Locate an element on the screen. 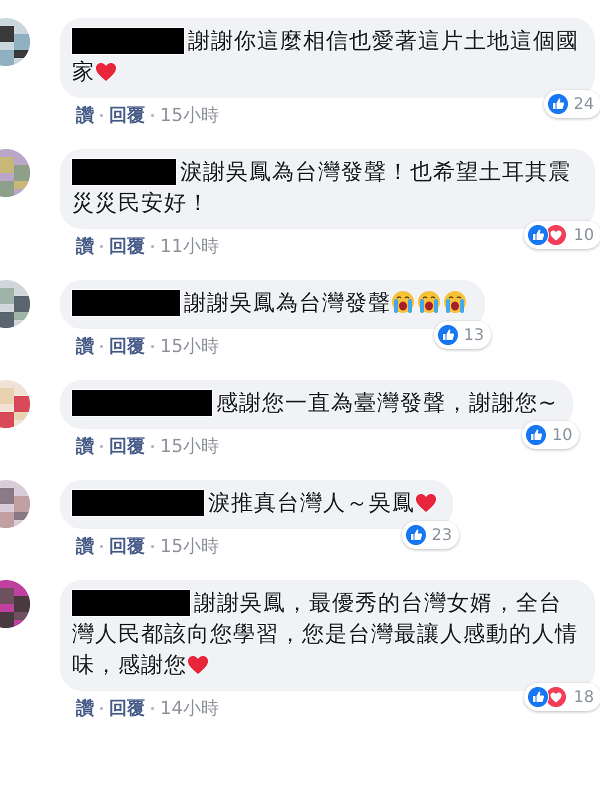 This screenshot has width=600, height=800. comment-text: 謝謝吳鳳，最優秀的台灣女婿，全台灣人民都該向您學習，您是台灣最讓人感動的人情味，感謝您 is located at coordinates (325, 634).